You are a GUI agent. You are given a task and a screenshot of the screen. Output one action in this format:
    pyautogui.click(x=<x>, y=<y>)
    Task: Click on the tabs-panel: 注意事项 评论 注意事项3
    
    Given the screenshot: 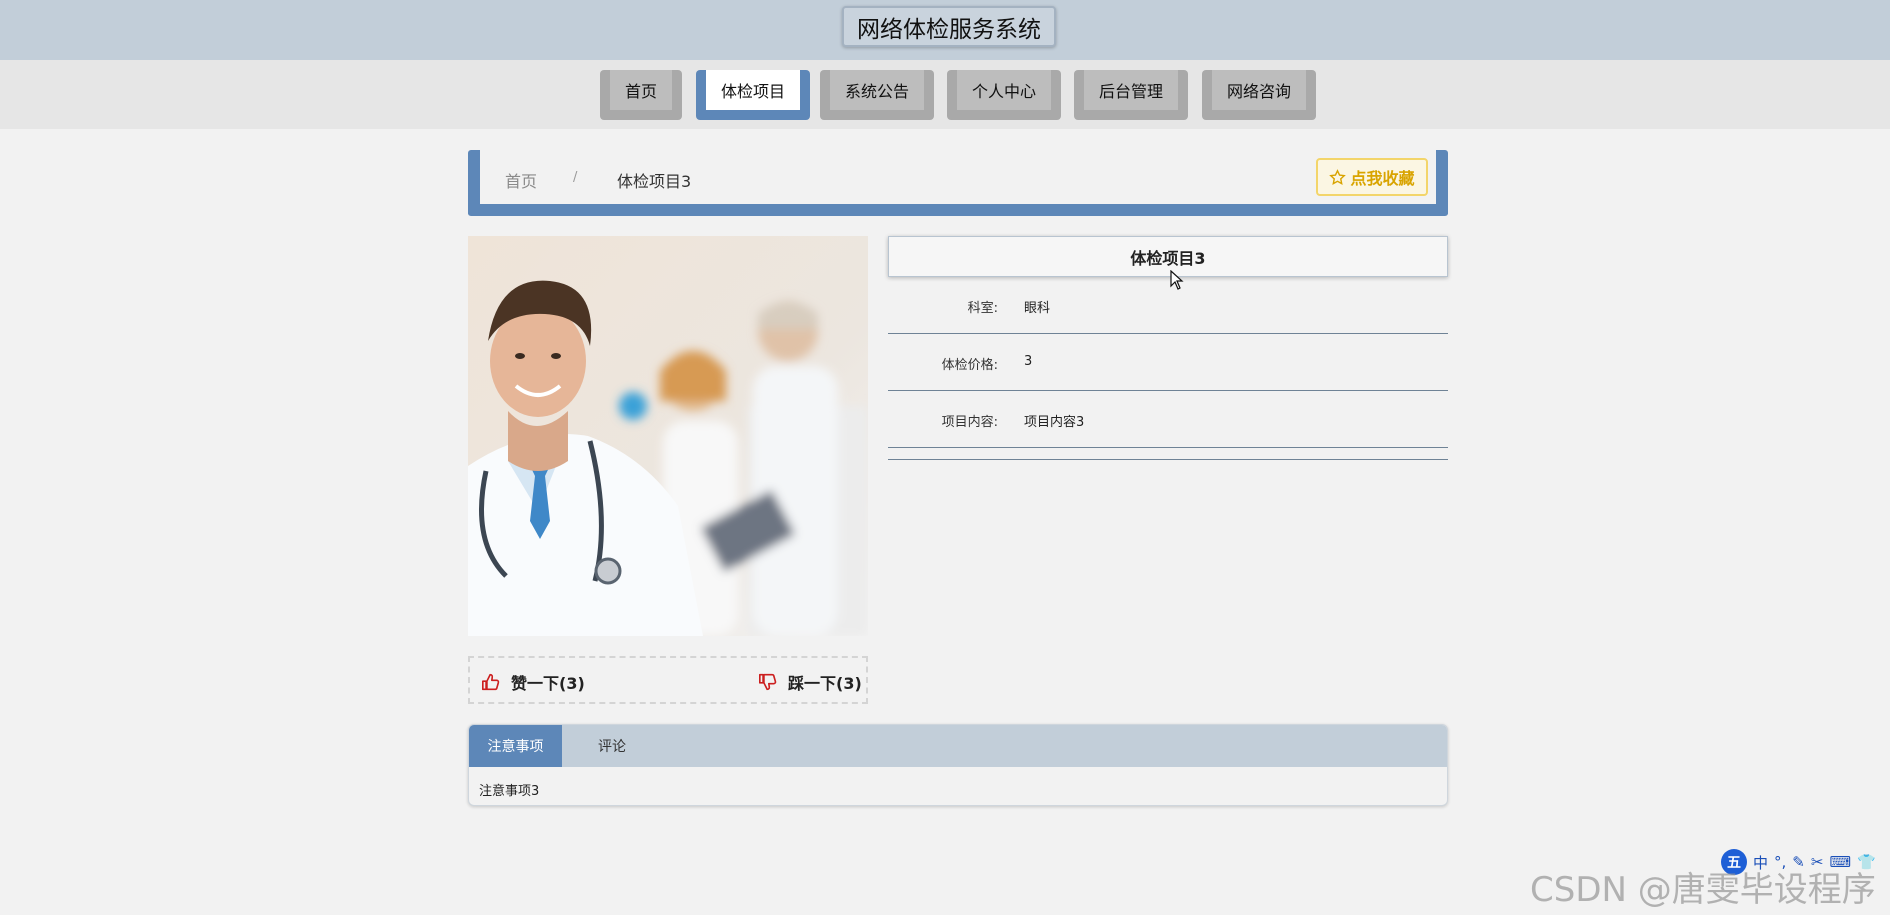 What is the action you would take?
    pyautogui.click(x=958, y=765)
    